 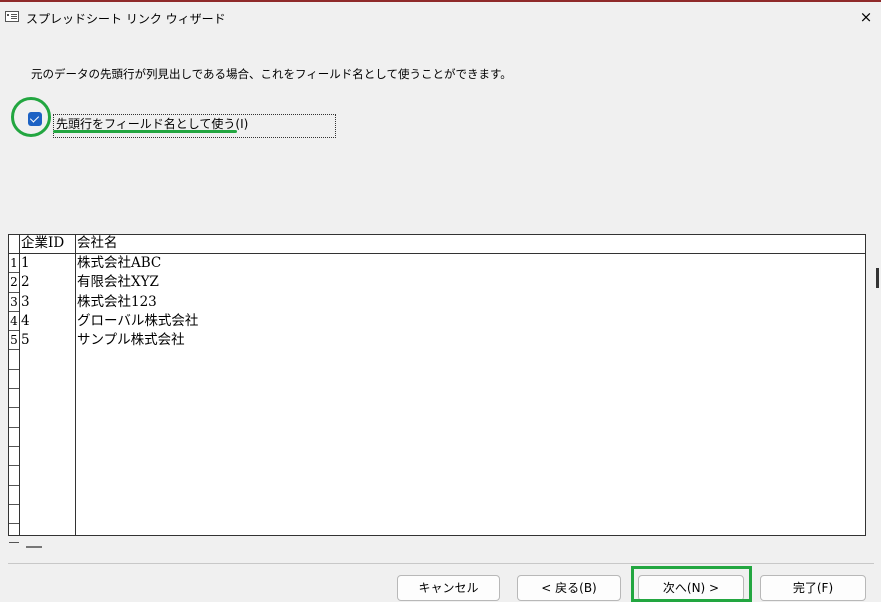 What do you see at coordinates (14, 341) in the screenshot?
I see `row-number: 5` at bounding box center [14, 341].